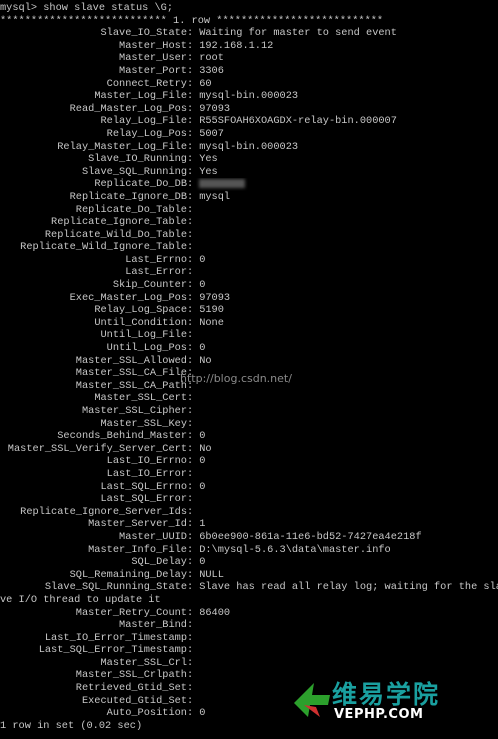 This screenshot has height=739, width=498. What do you see at coordinates (128, 108) in the screenshot?
I see `status-field-key: Read_Master_Log_Pos` at bounding box center [128, 108].